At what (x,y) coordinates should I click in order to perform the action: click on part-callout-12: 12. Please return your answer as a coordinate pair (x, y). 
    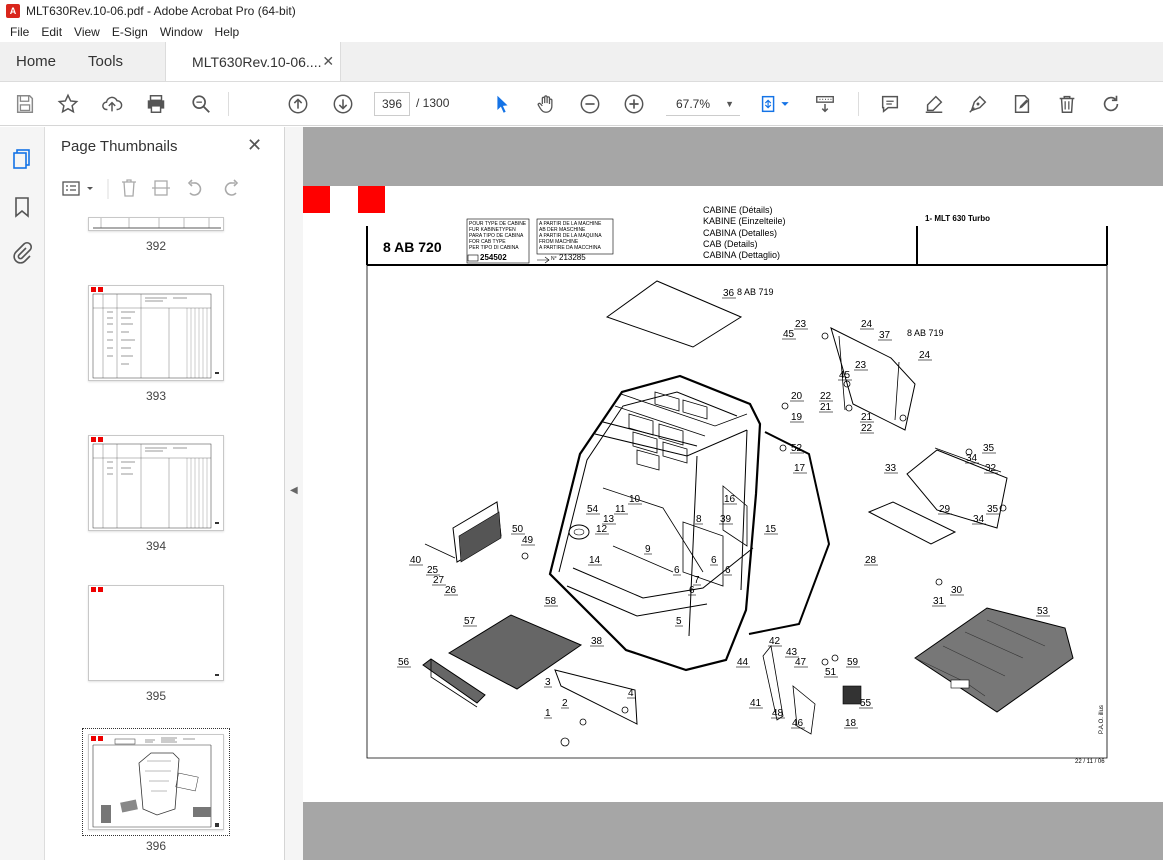
    Looking at the image, I should click on (602, 529).